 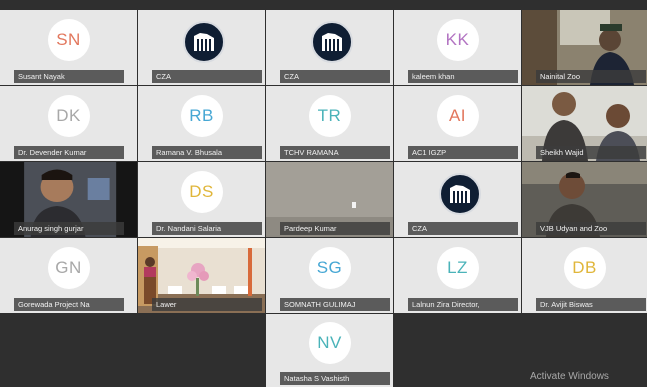 What do you see at coordinates (201, 275) in the screenshot?
I see `participant-tile: Lawer` at bounding box center [201, 275].